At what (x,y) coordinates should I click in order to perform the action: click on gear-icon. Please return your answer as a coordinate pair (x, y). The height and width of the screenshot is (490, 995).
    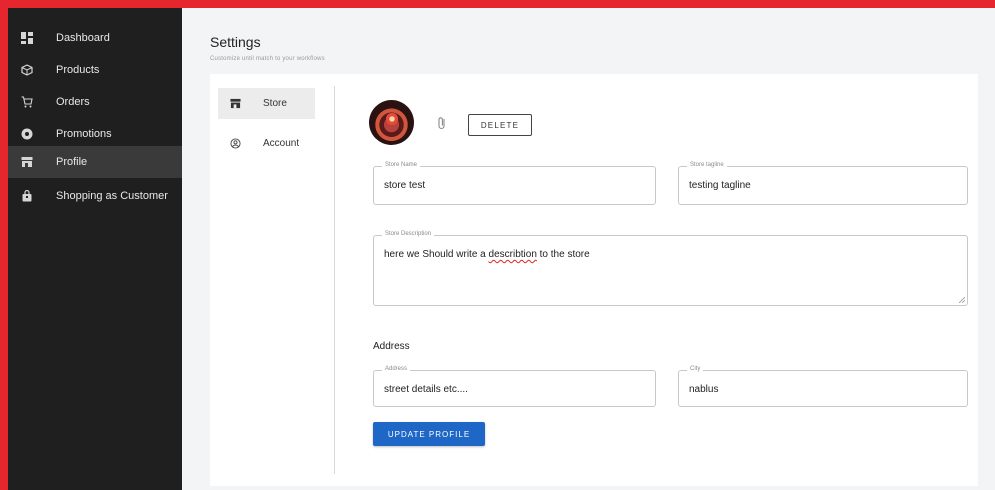
    Looking at the image, I should click on (27, 134).